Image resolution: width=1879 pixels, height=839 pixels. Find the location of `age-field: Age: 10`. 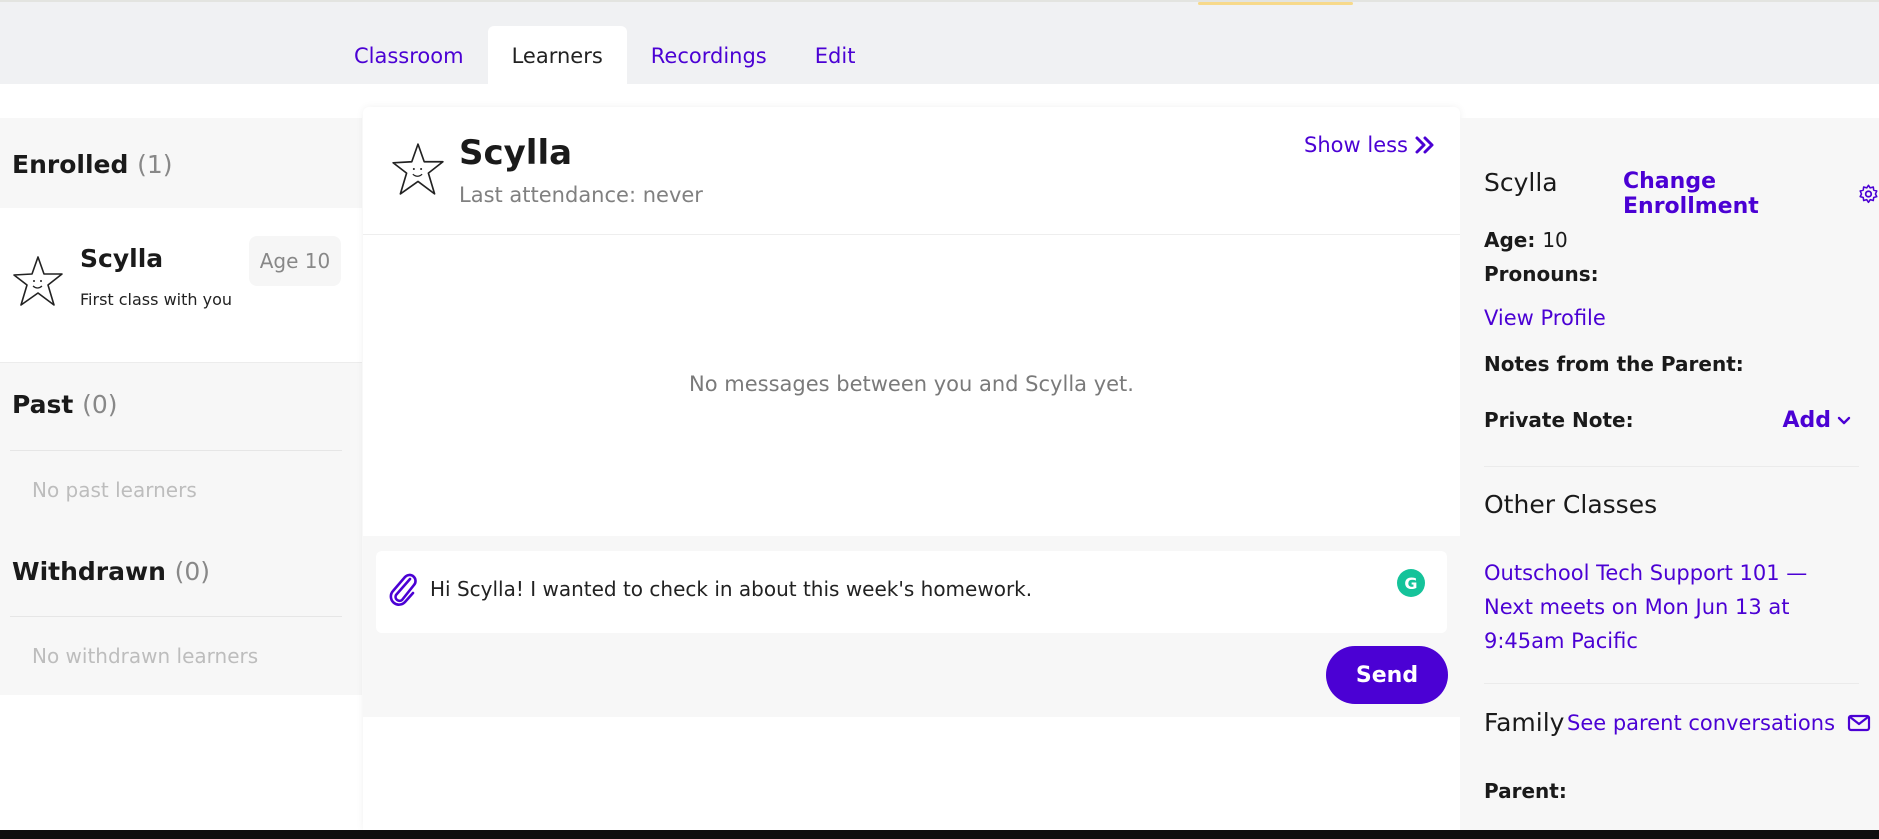

age-field: Age: 10 is located at coordinates (1526, 240).